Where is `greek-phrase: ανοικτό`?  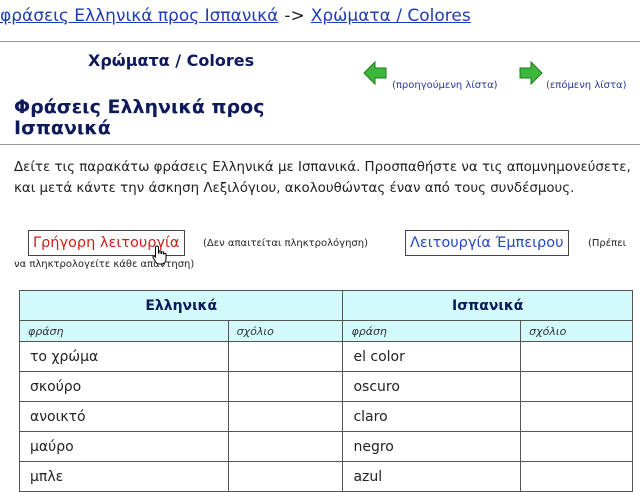 greek-phrase: ανοικτό is located at coordinates (124, 416).